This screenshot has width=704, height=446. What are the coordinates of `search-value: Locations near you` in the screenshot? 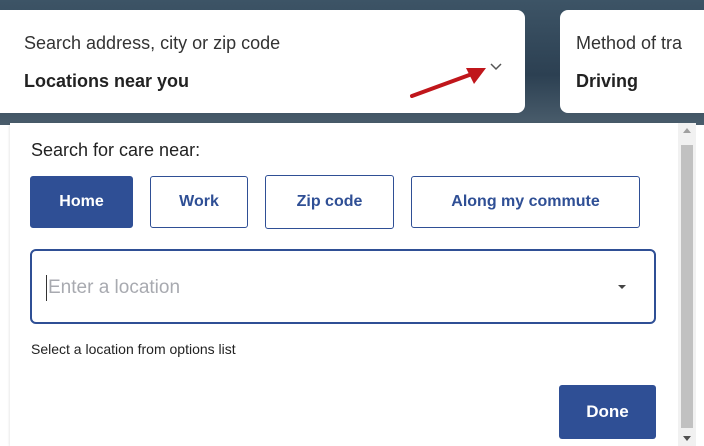 It's located at (107, 81).